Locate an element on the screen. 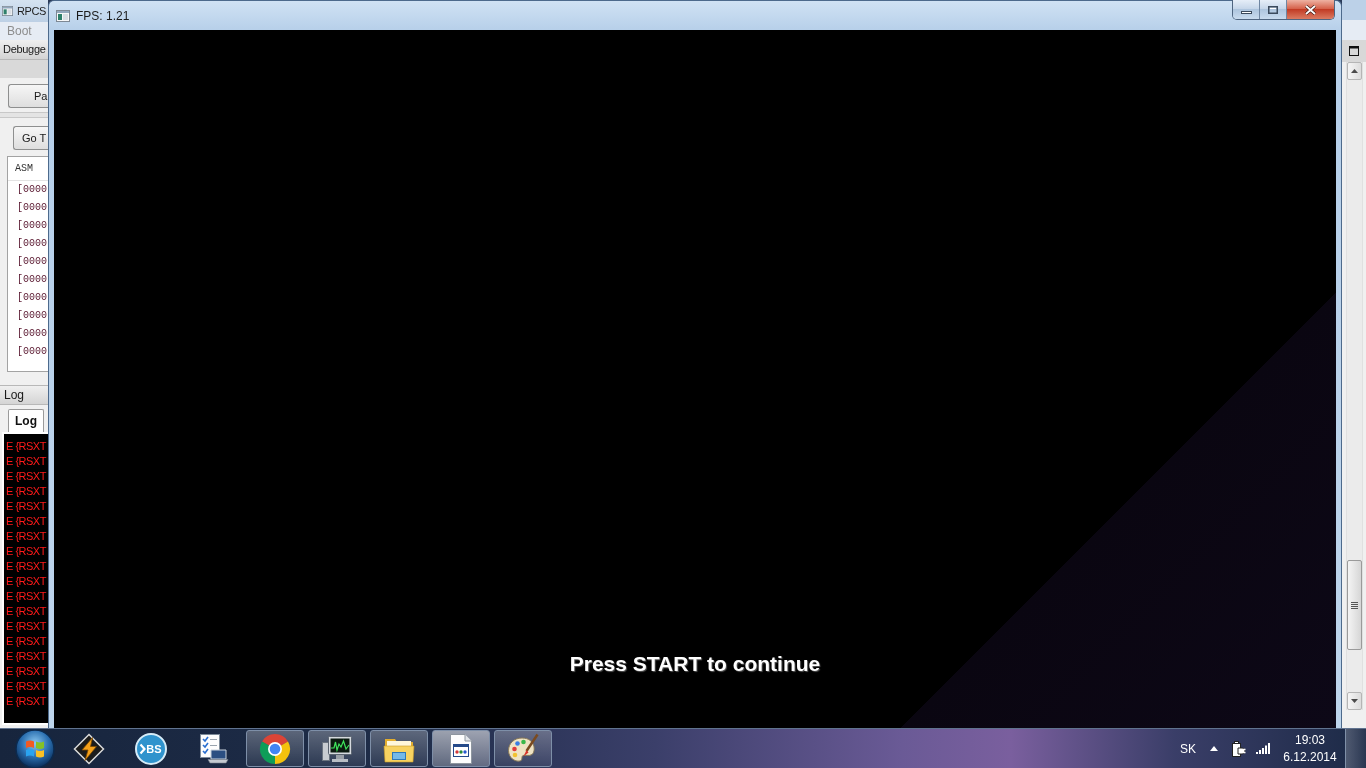  scroll-thumb is located at coordinates (1354, 605).